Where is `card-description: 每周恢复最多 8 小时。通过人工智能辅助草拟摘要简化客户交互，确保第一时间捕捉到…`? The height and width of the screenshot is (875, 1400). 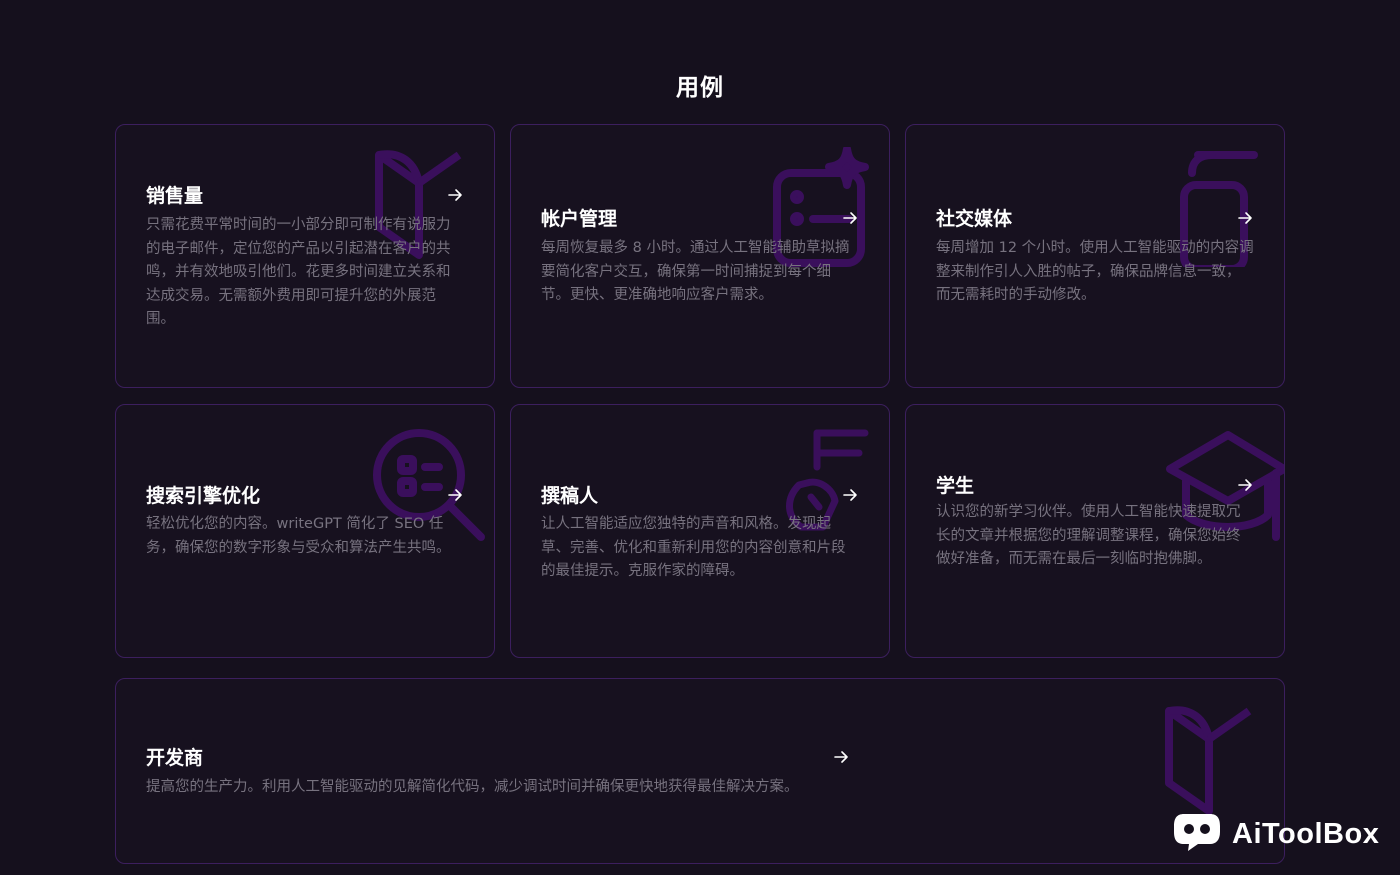
card-description: 每周恢复最多 8 小时。通过人工智能辅助草拟摘要简化客户交互，确保第一时间捕捉到… is located at coordinates (695, 271).